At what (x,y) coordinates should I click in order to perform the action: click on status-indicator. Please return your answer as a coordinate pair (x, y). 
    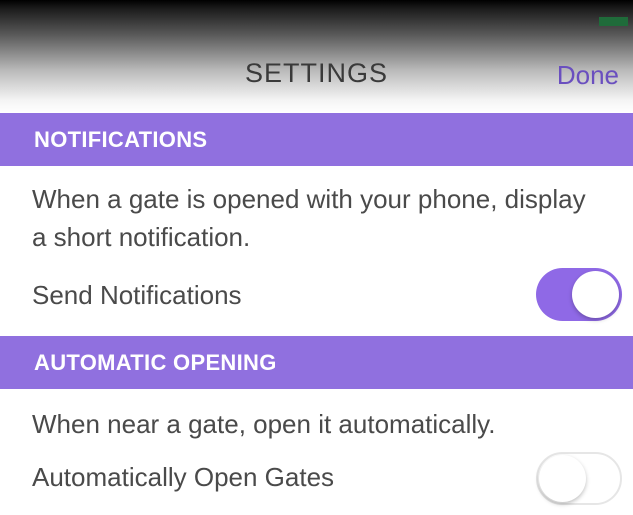
    Looking at the image, I should click on (613, 21).